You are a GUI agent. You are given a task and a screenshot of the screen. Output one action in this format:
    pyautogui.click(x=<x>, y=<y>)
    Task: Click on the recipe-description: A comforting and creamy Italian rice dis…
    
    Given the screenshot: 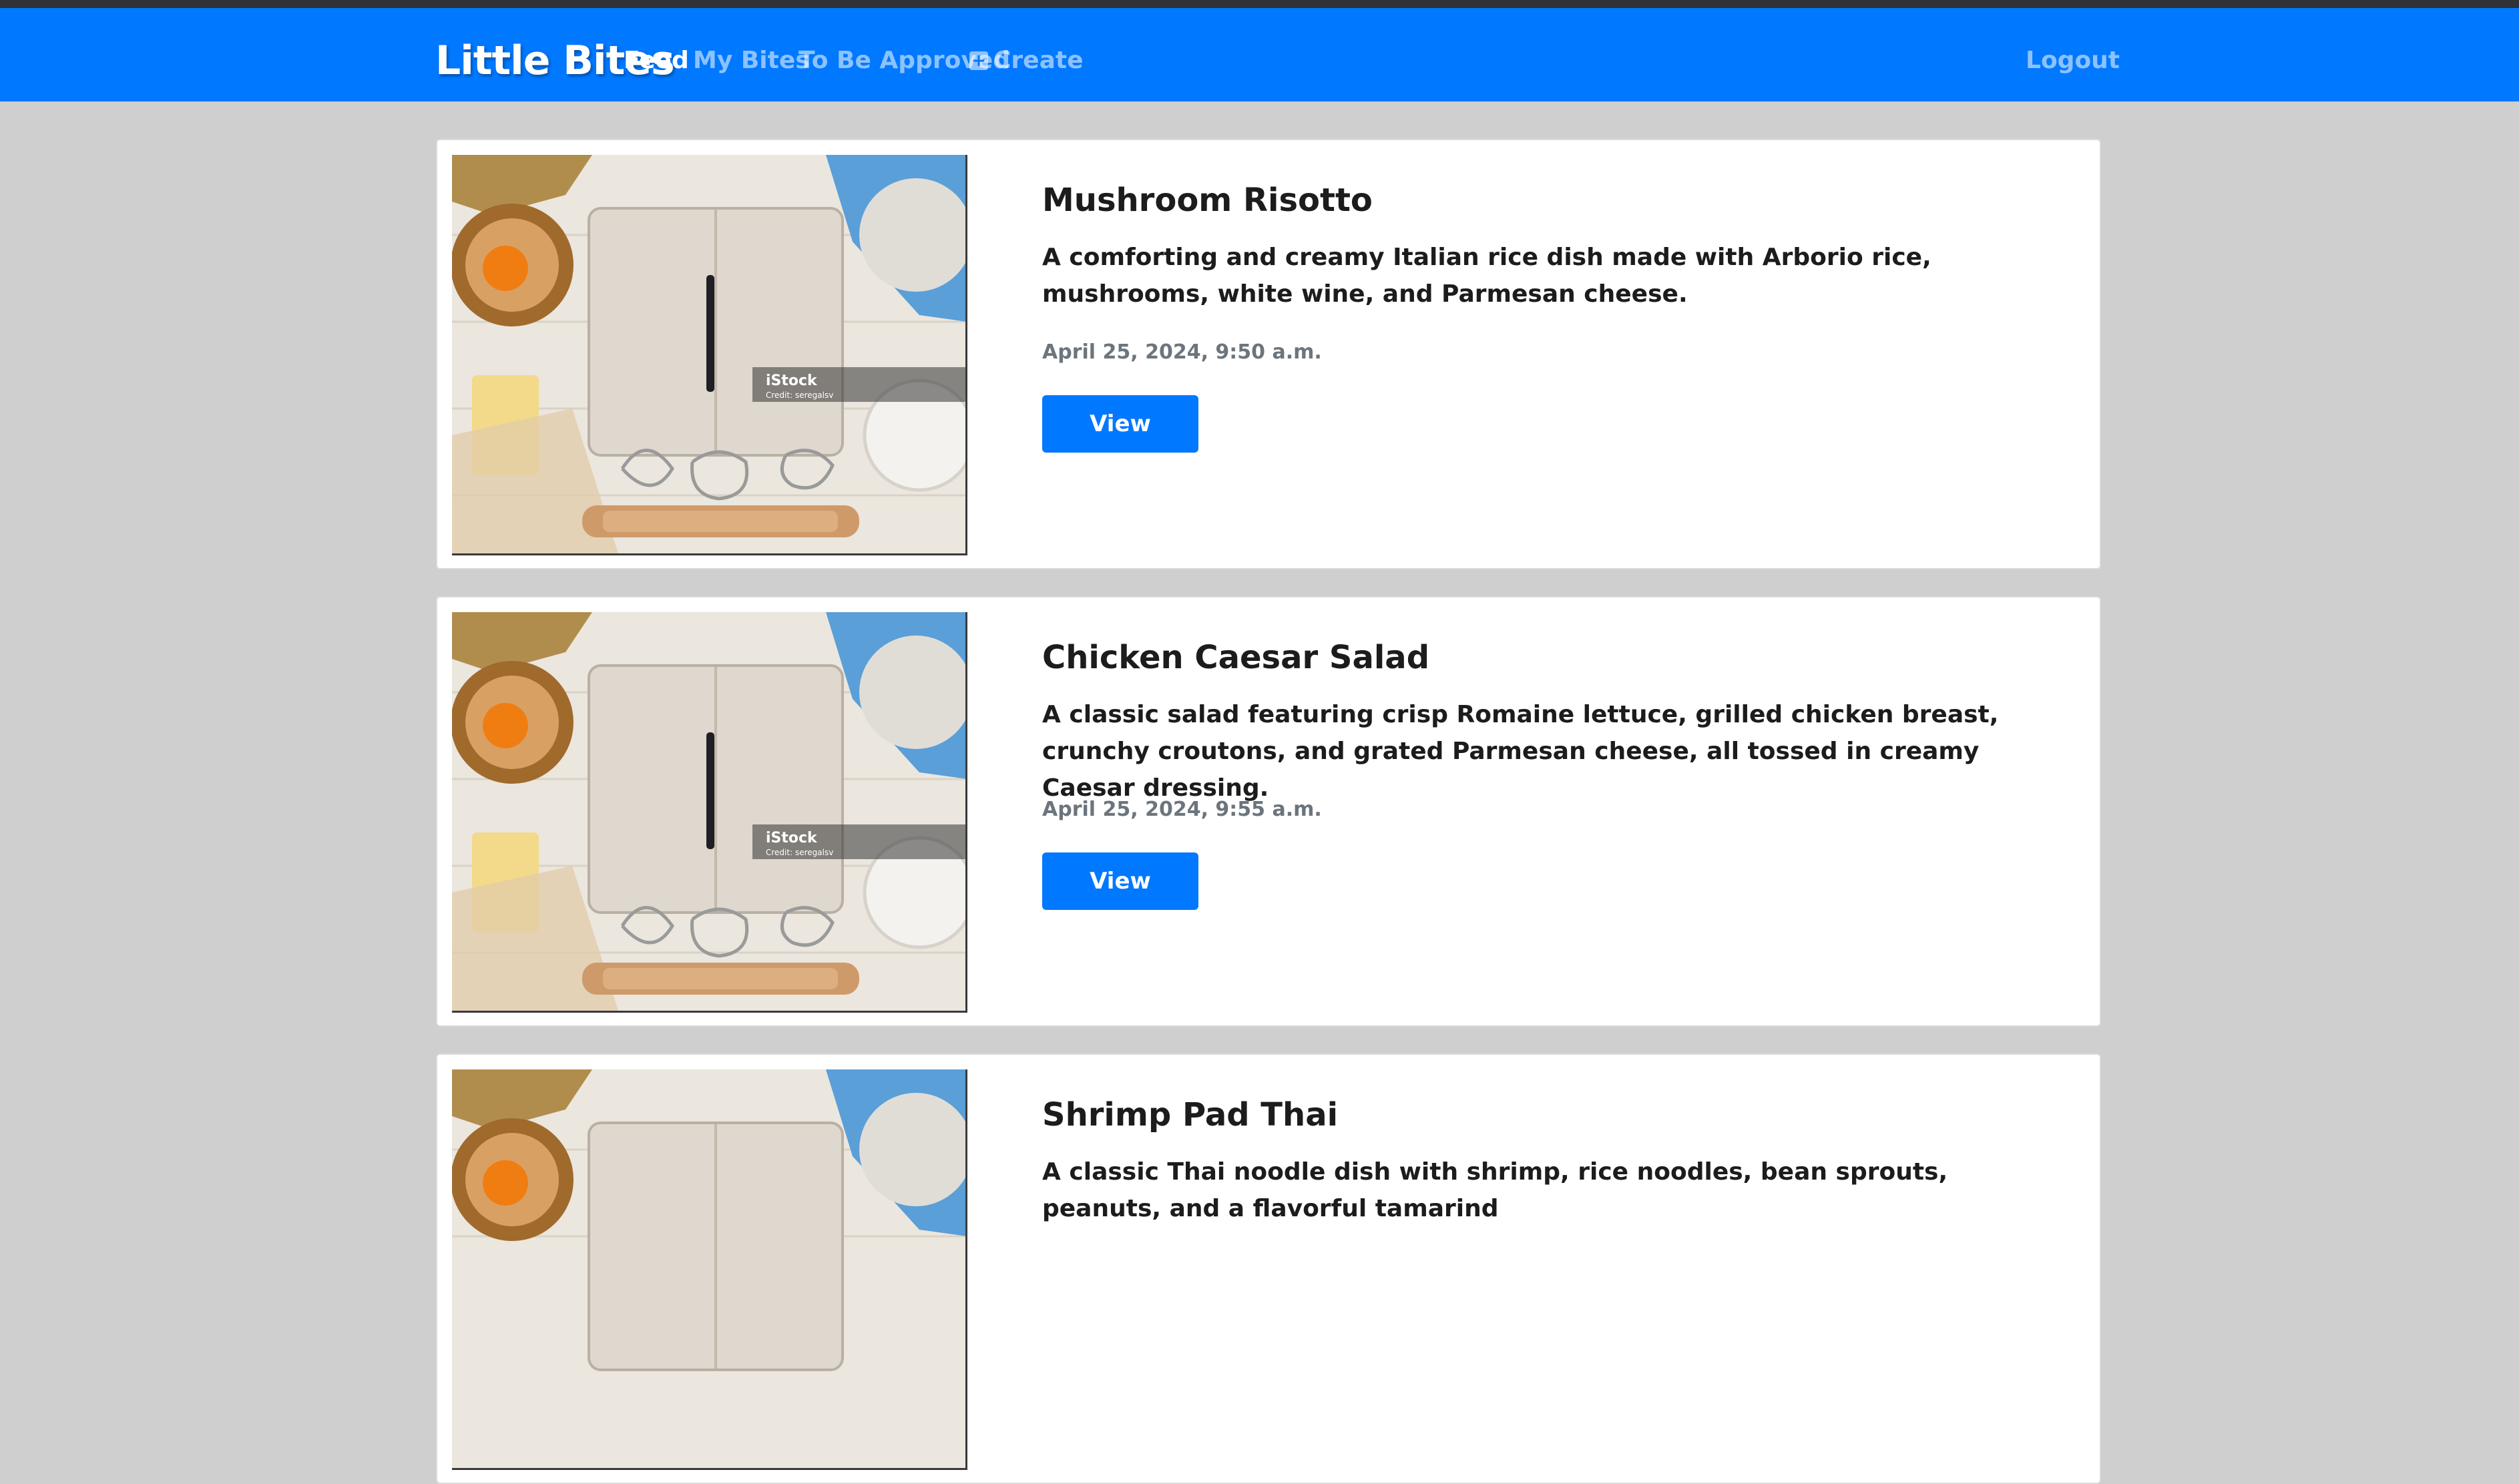 What is the action you would take?
    pyautogui.click(x=1486, y=276)
    